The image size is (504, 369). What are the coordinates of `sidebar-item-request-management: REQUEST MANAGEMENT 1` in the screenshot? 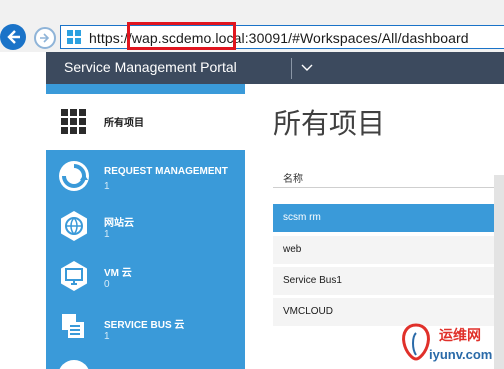 It's located at (145, 180).